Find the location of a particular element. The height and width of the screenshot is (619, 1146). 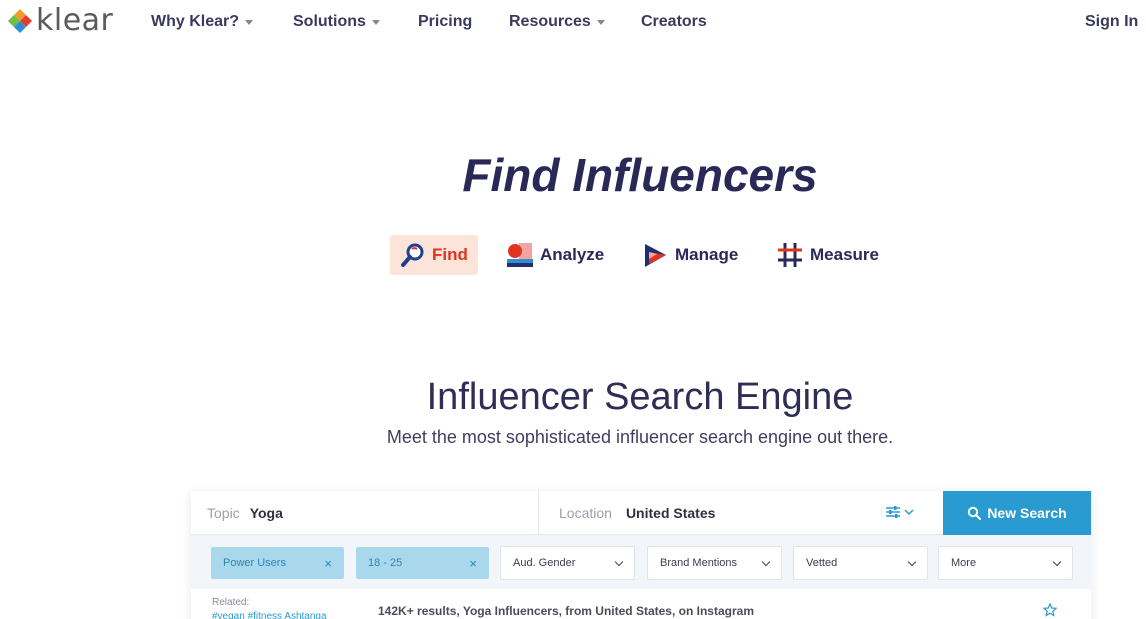

search-icon is located at coordinates (975, 513).